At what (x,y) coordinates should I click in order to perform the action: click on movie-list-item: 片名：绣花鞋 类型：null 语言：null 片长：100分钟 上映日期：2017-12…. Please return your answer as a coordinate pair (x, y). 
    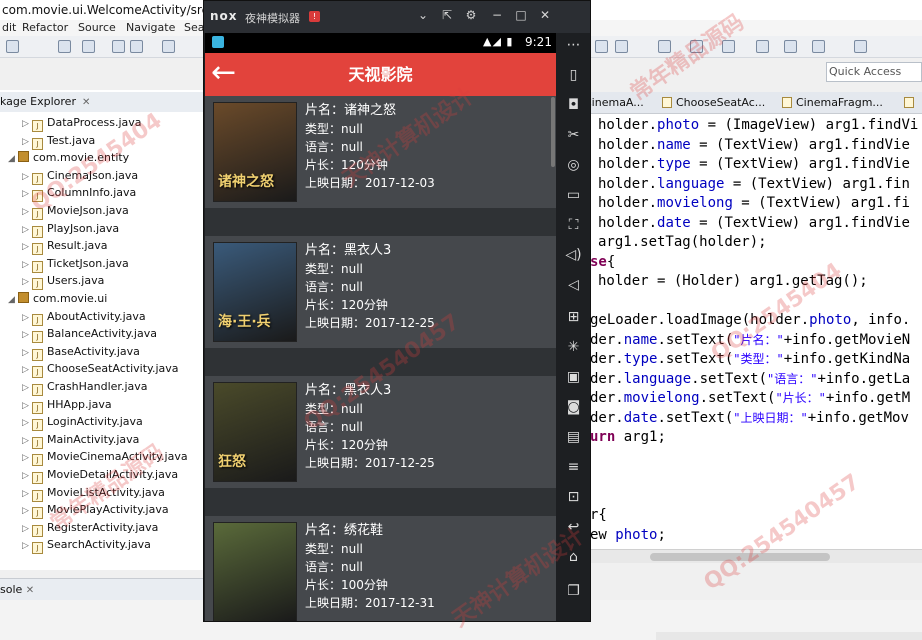
    Looking at the image, I should click on (380, 568).